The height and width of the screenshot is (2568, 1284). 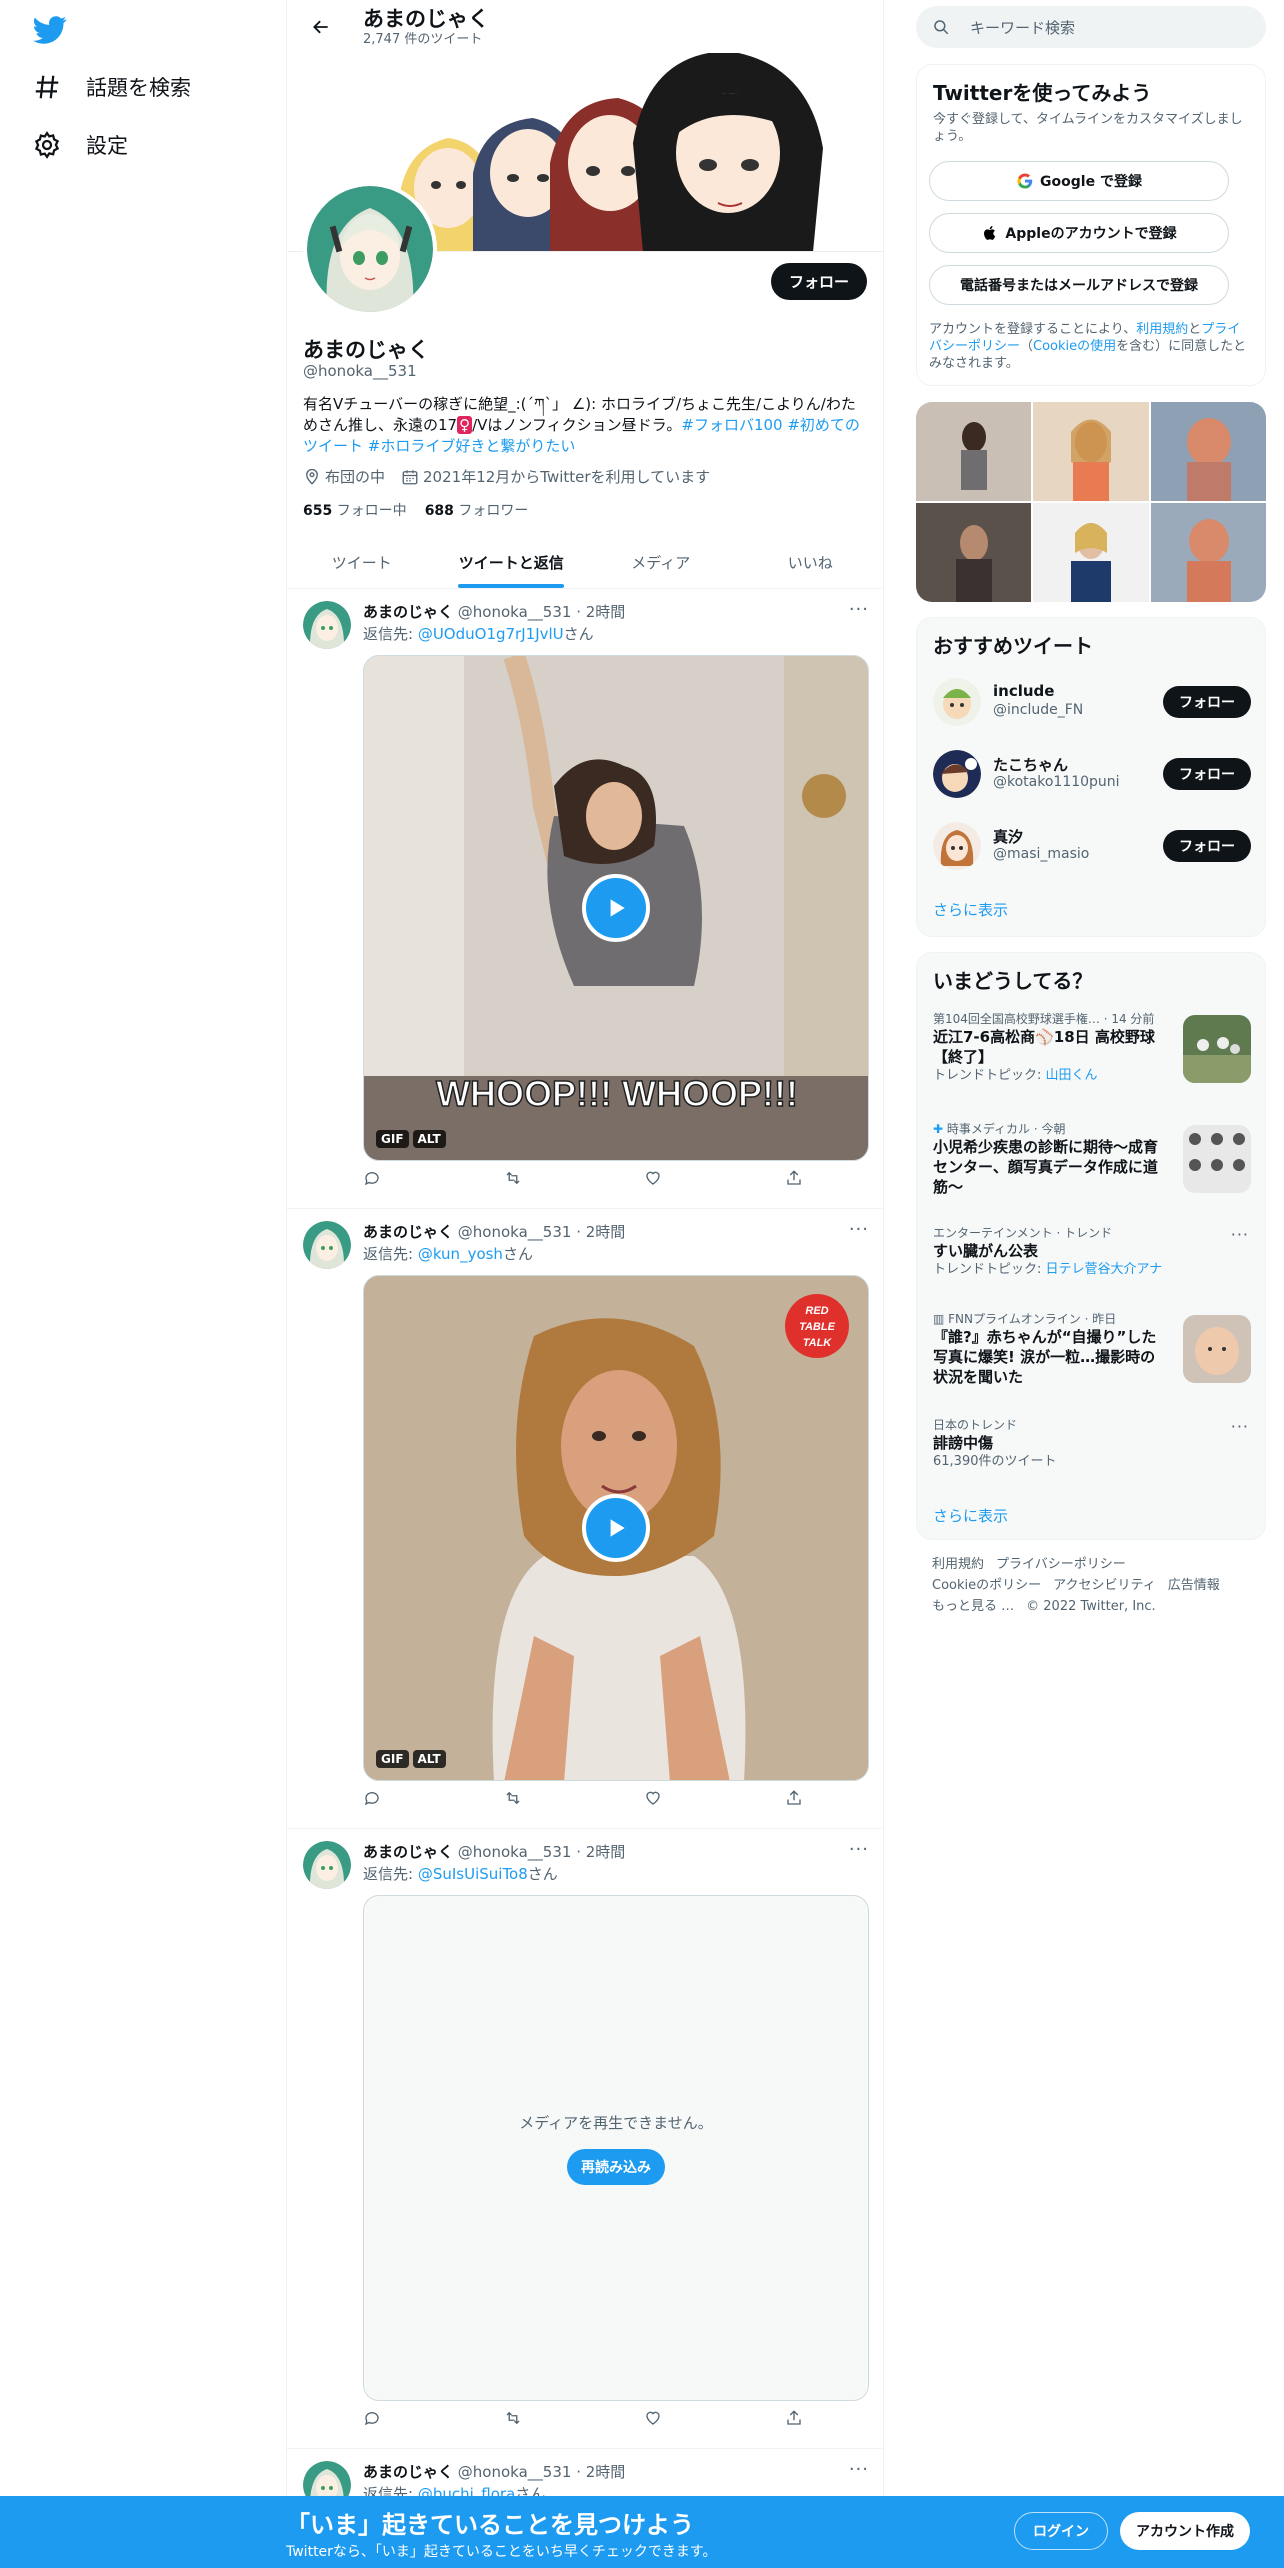 I want to click on profile-meta: 布団の中 2021年12月からTwitterを利用しています, so click(x=506, y=476).